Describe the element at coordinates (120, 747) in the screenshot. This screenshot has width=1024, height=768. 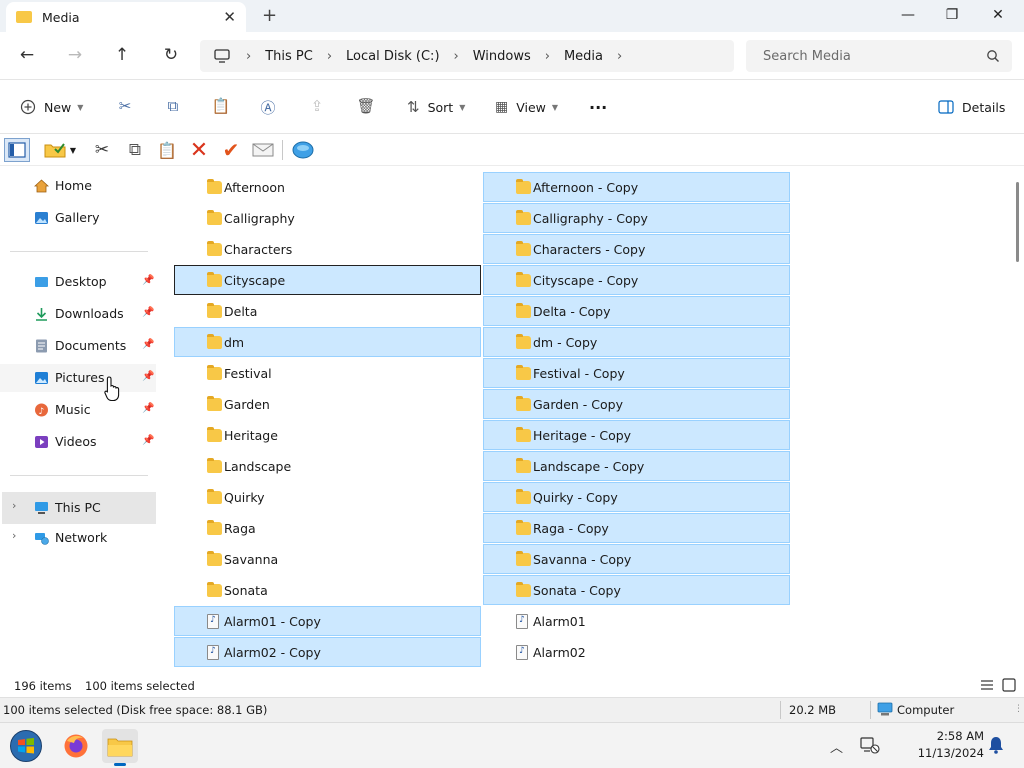
I see `file-explorer-taskbar-button` at that location.